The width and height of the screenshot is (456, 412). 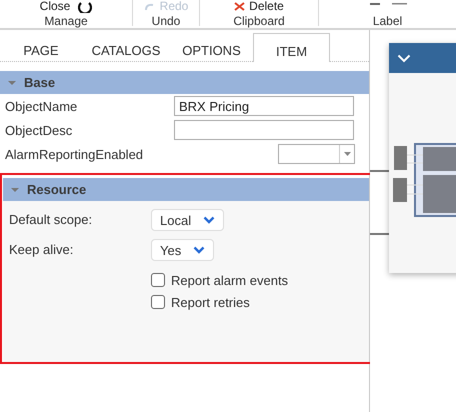 I want to click on dropdown: Local, so click(x=187, y=220).